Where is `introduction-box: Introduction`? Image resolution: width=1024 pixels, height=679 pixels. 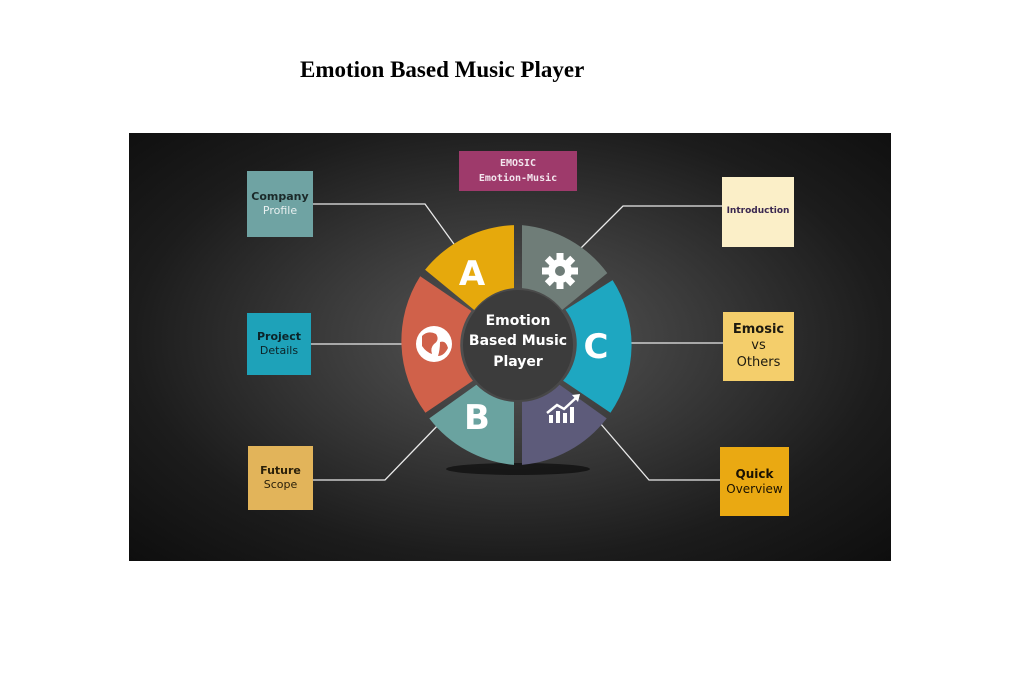 introduction-box: Introduction is located at coordinates (758, 212).